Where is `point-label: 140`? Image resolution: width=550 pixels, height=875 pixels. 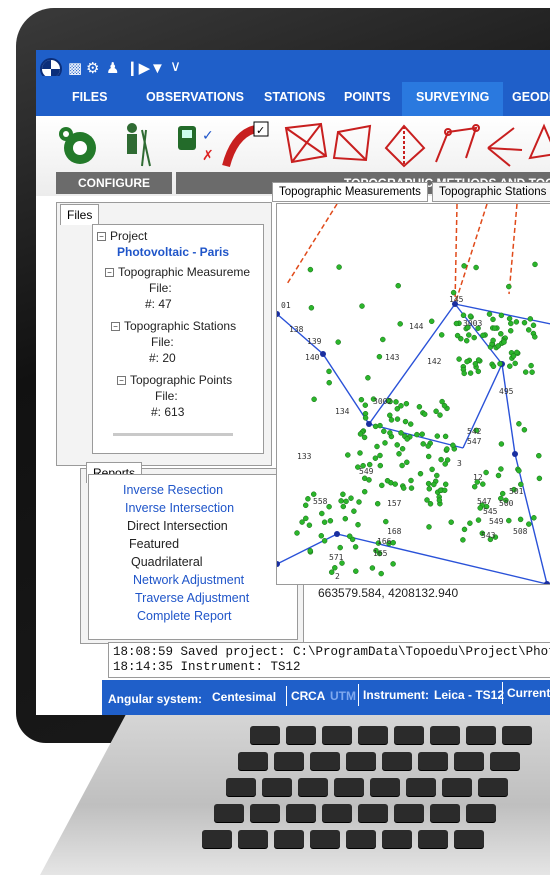
point-label: 140 is located at coordinates (312, 357).